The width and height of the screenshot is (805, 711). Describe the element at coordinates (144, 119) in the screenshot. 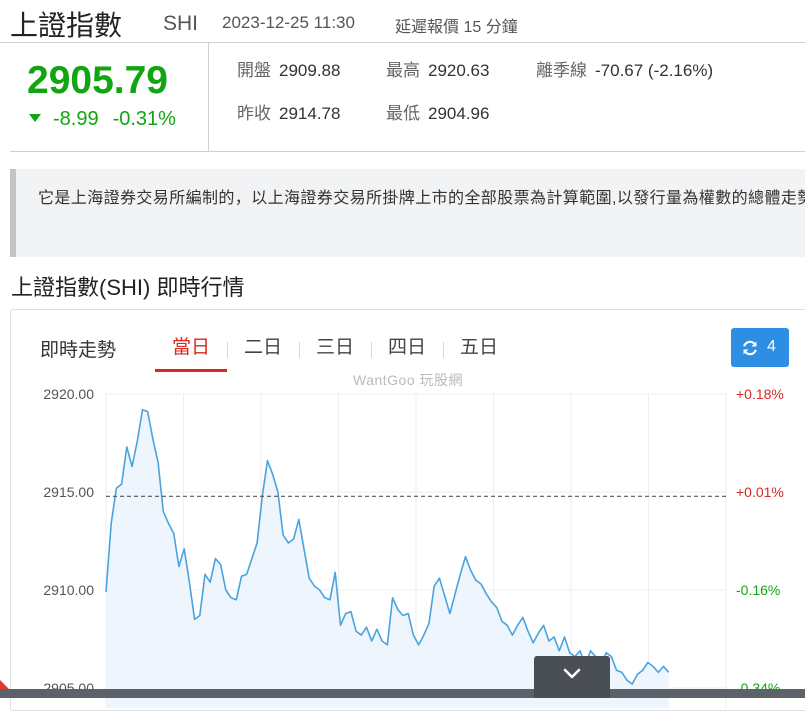

I see `change-percent: -0.31%` at that location.